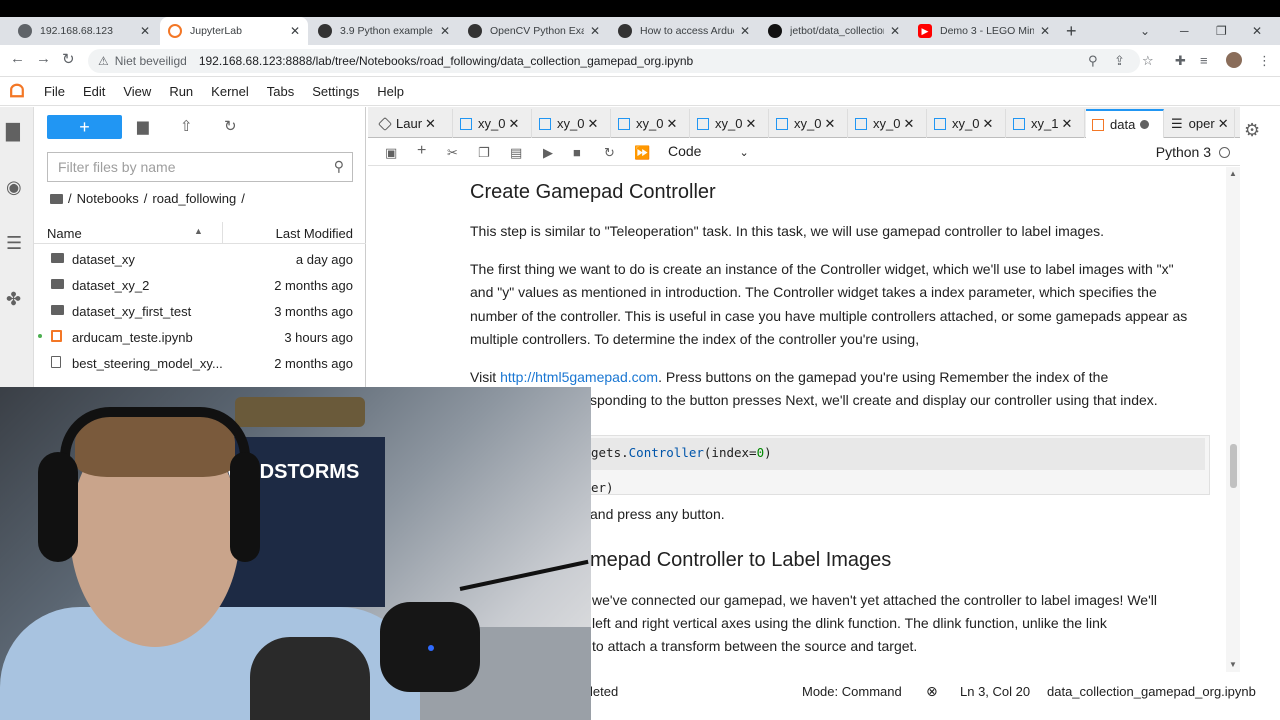 The height and width of the screenshot is (720, 1280). I want to click on reload-icon: ↻, so click(68, 59).